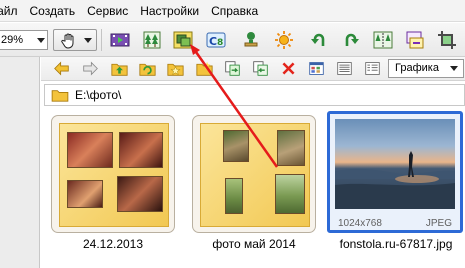 The width and height of the screenshot is (465, 268). What do you see at coordinates (344, 68) in the screenshot?
I see `list-view-icon` at bounding box center [344, 68].